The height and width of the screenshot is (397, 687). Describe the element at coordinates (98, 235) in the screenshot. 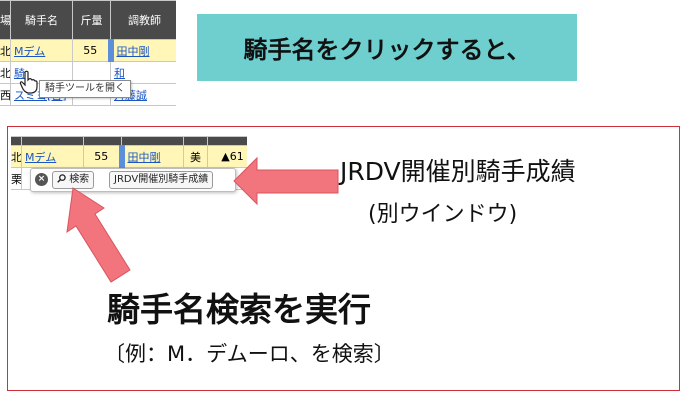

I see `arrow-to-search-button` at that location.